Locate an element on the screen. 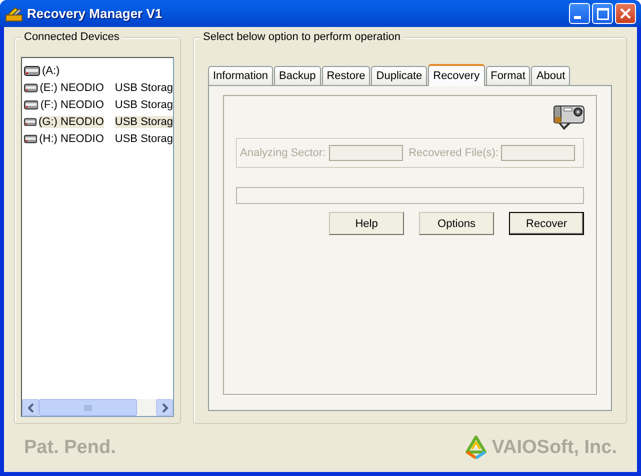 This screenshot has width=641, height=476. device-item: (H:) NEODIO USB Storag is located at coordinates (97, 138).